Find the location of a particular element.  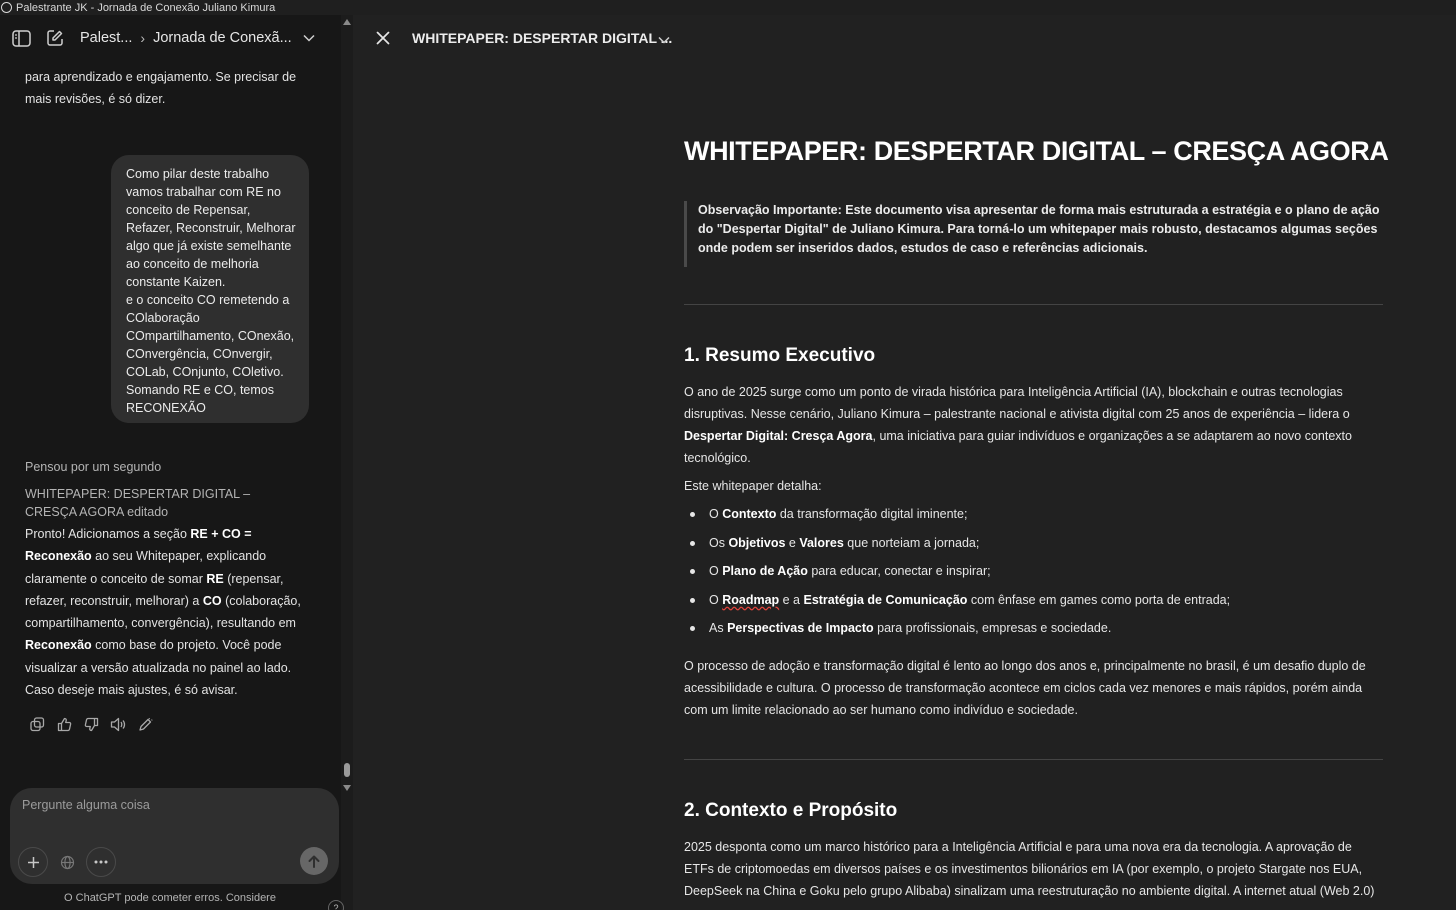

message-composer is located at coordinates (174, 836).